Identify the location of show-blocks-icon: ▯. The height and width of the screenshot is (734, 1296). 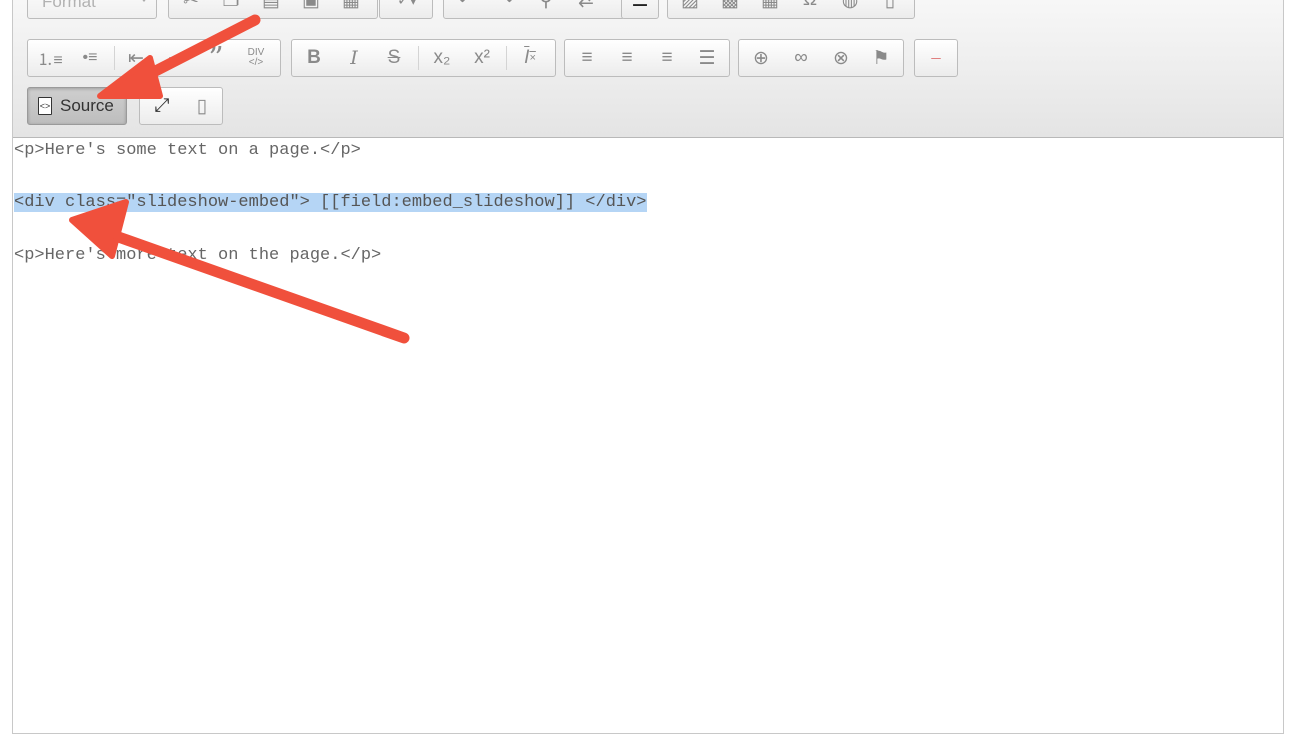
(202, 106).